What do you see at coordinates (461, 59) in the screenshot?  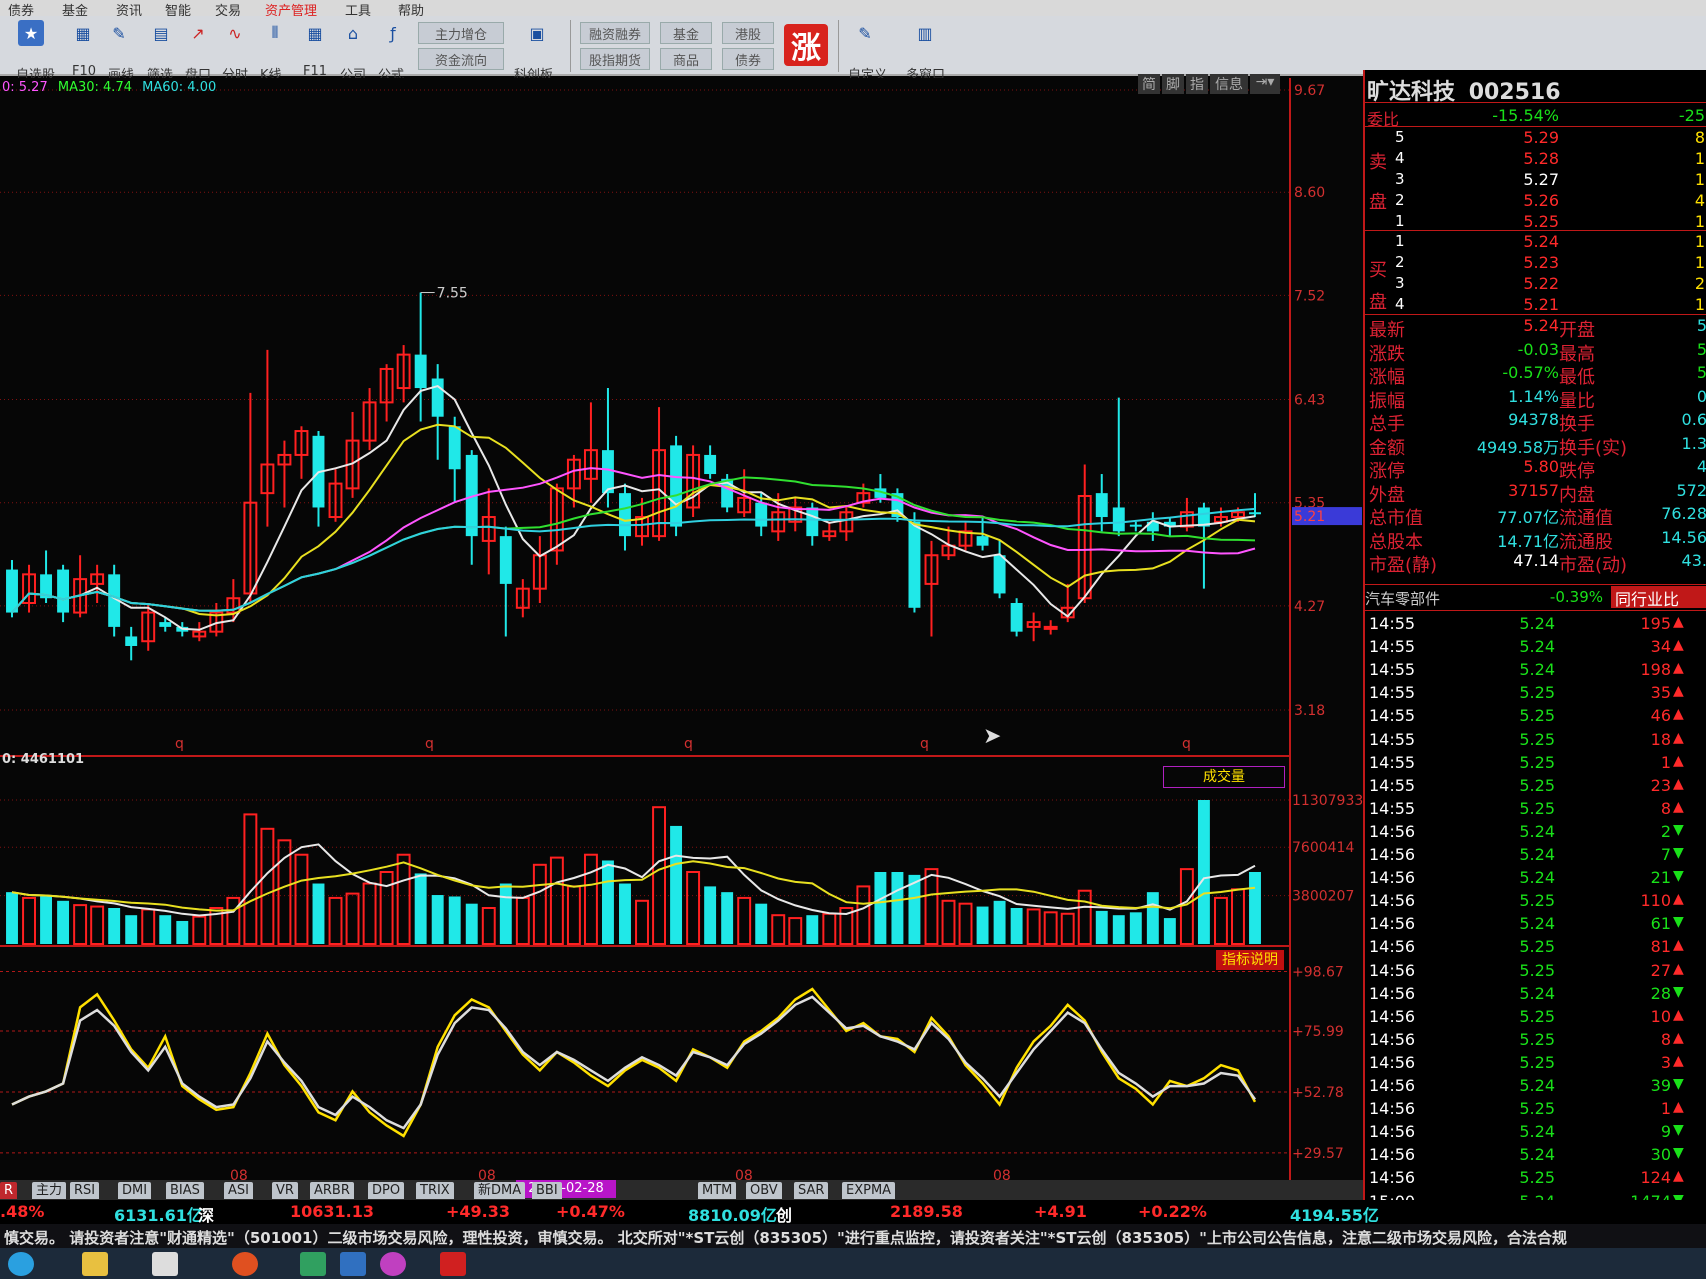 I see `chip-fund-flow: 资金流向` at bounding box center [461, 59].